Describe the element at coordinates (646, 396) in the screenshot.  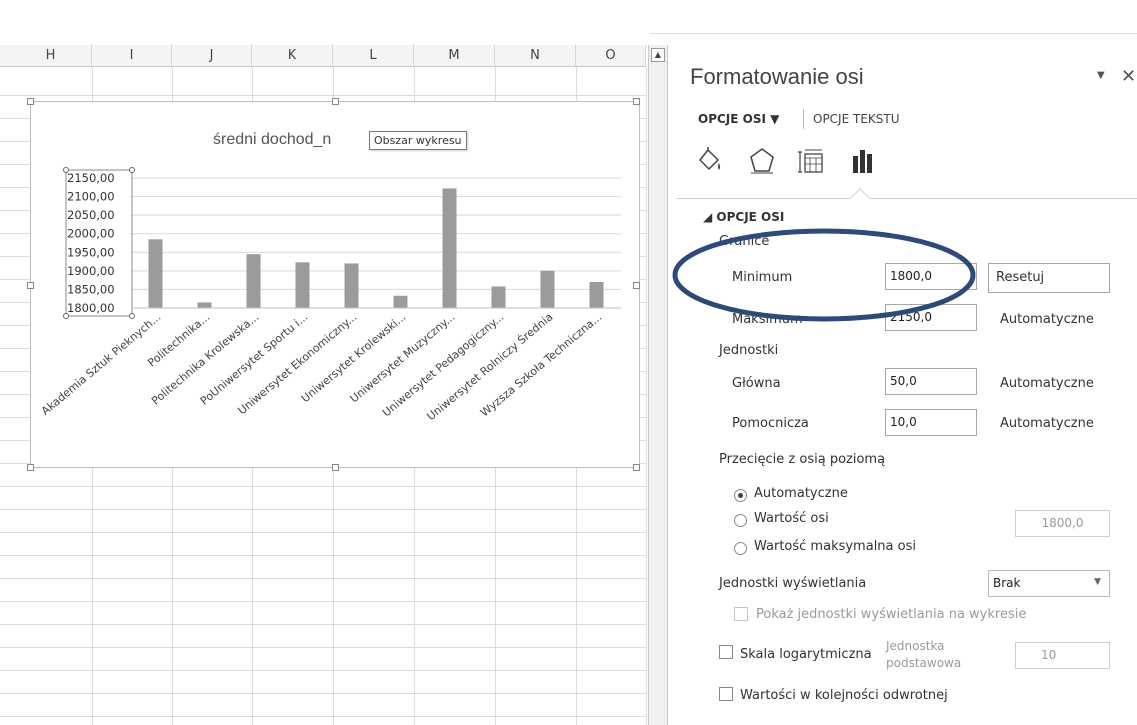
I see `grid-column-line` at that location.